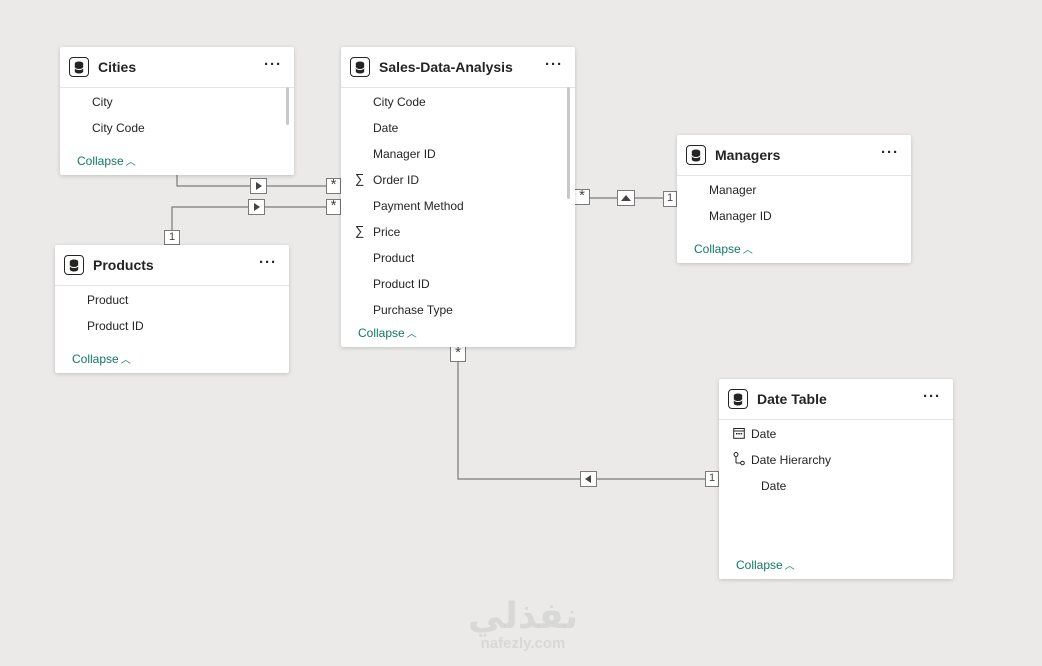 This screenshot has width=1042, height=666. I want to click on field-purchase-type: Purchase Type, so click(413, 310).